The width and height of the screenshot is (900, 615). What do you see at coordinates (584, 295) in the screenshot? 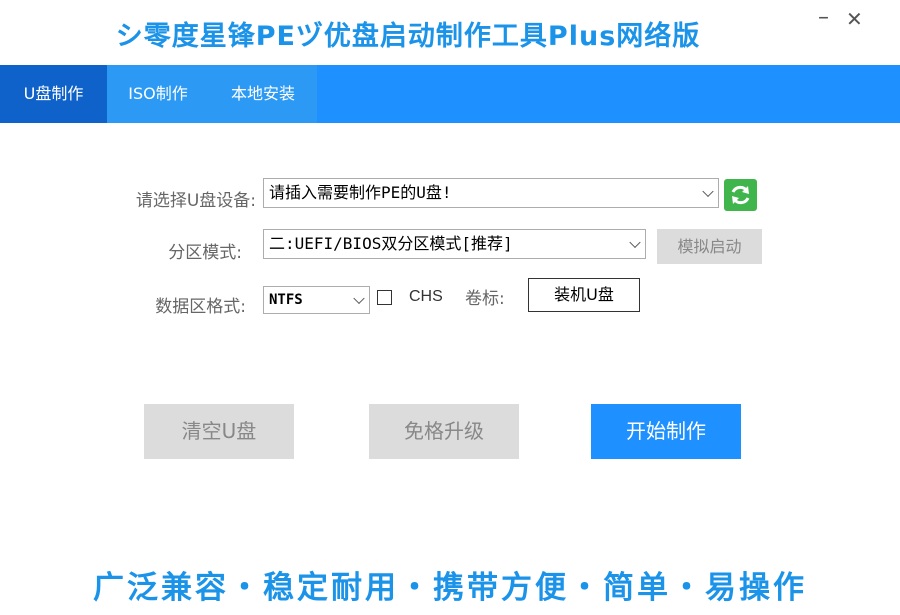
I see `volume-input: 装机U盘` at bounding box center [584, 295].